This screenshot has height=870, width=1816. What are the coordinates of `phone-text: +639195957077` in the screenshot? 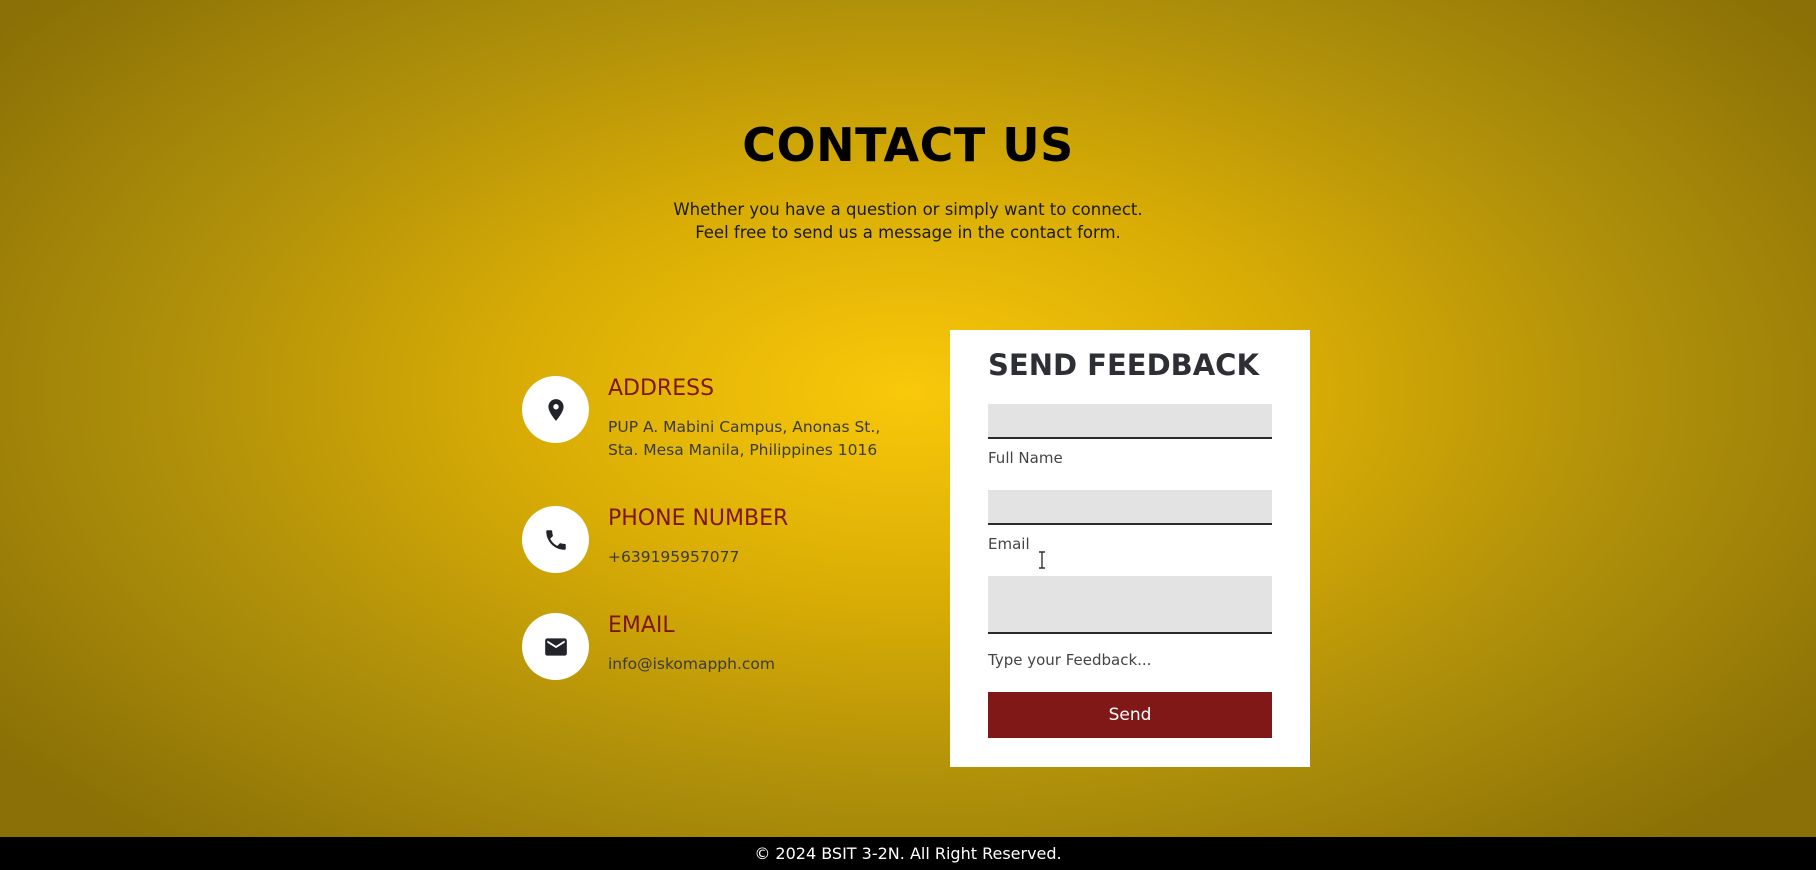 It's located at (673, 557).